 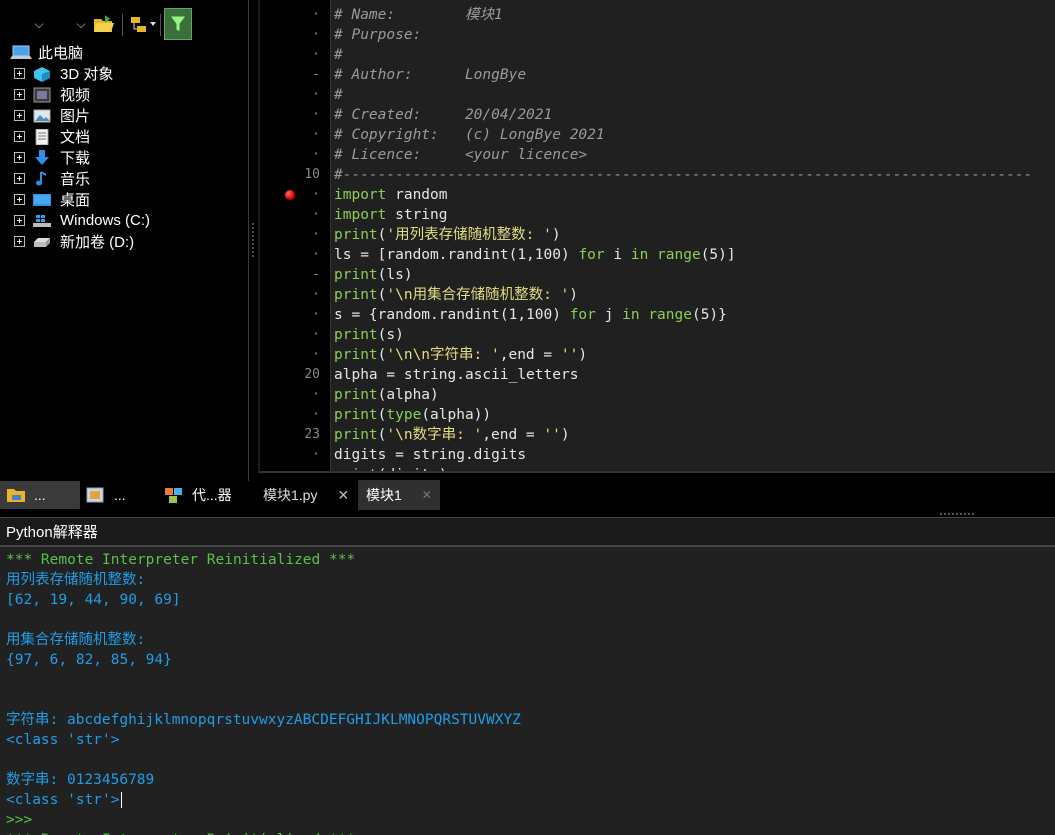 What do you see at coordinates (418, 15) in the screenshot?
I see `code-line: # Name: 模块1` at bounding box center [418, 15].